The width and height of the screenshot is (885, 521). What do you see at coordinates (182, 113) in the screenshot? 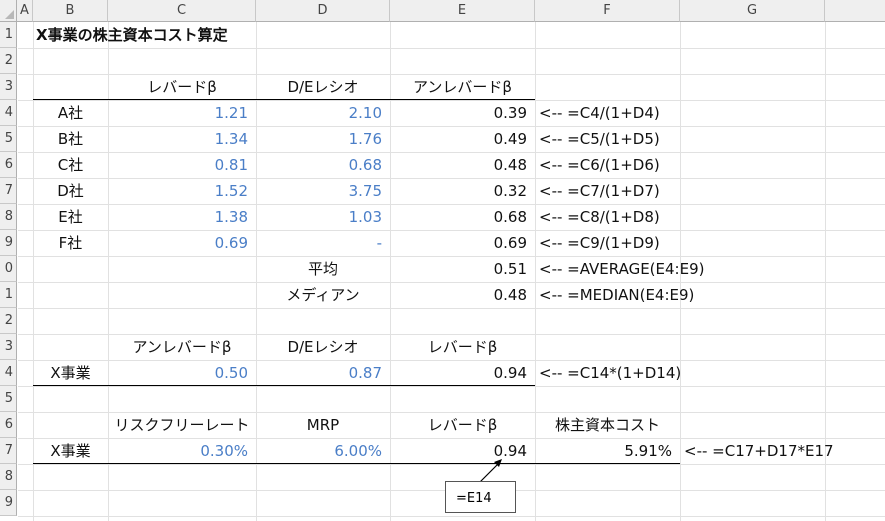
I see `levered-beta-cell: 1.21` at bounding box center [182, 113].